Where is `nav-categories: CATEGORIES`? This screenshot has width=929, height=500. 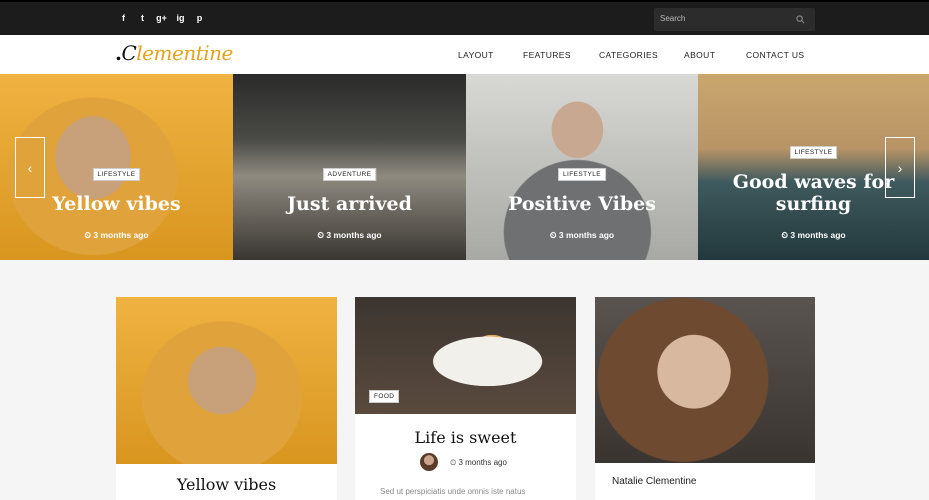
nav-categories: CATEGORIES is located at coordinates (628, 55).